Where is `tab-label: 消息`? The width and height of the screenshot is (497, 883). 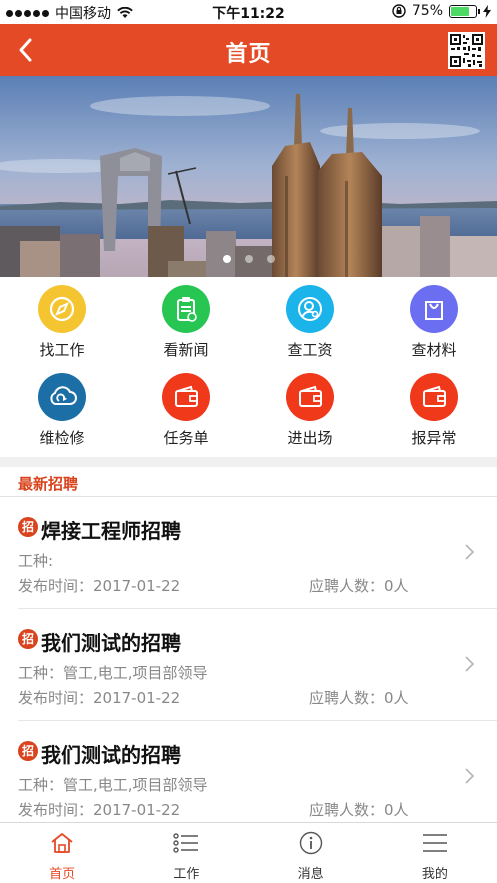
tab-label: 消息 is located at coordinates (310, 874).